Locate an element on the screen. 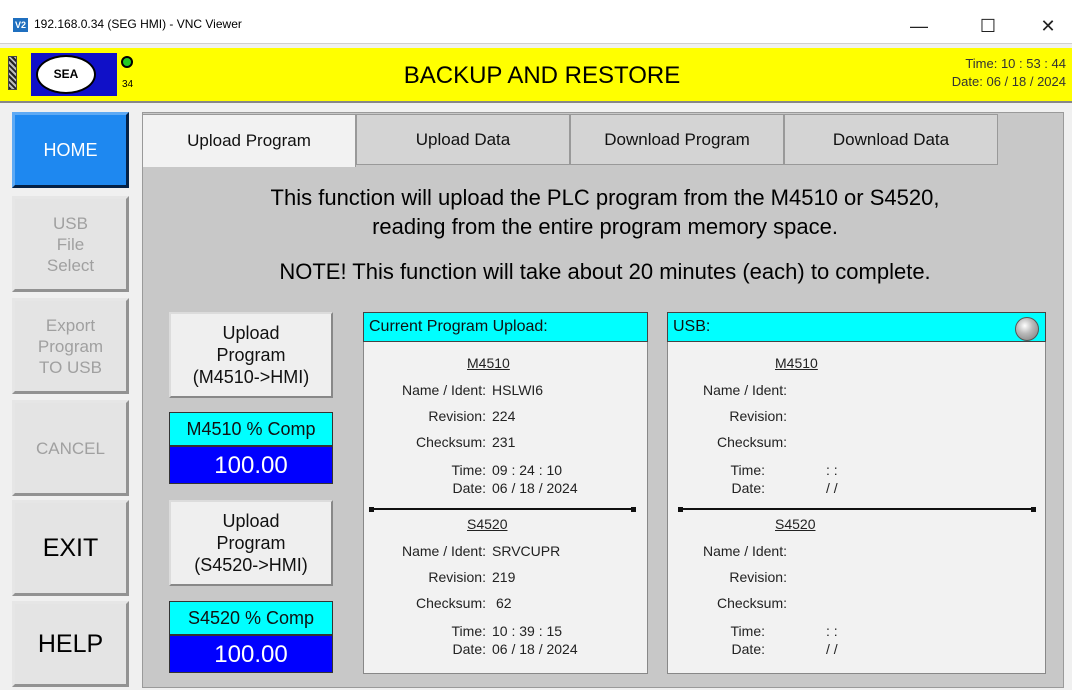  current-m4510-date-value: 06 / 18 / 2024 is located at coordinates (535, 488).